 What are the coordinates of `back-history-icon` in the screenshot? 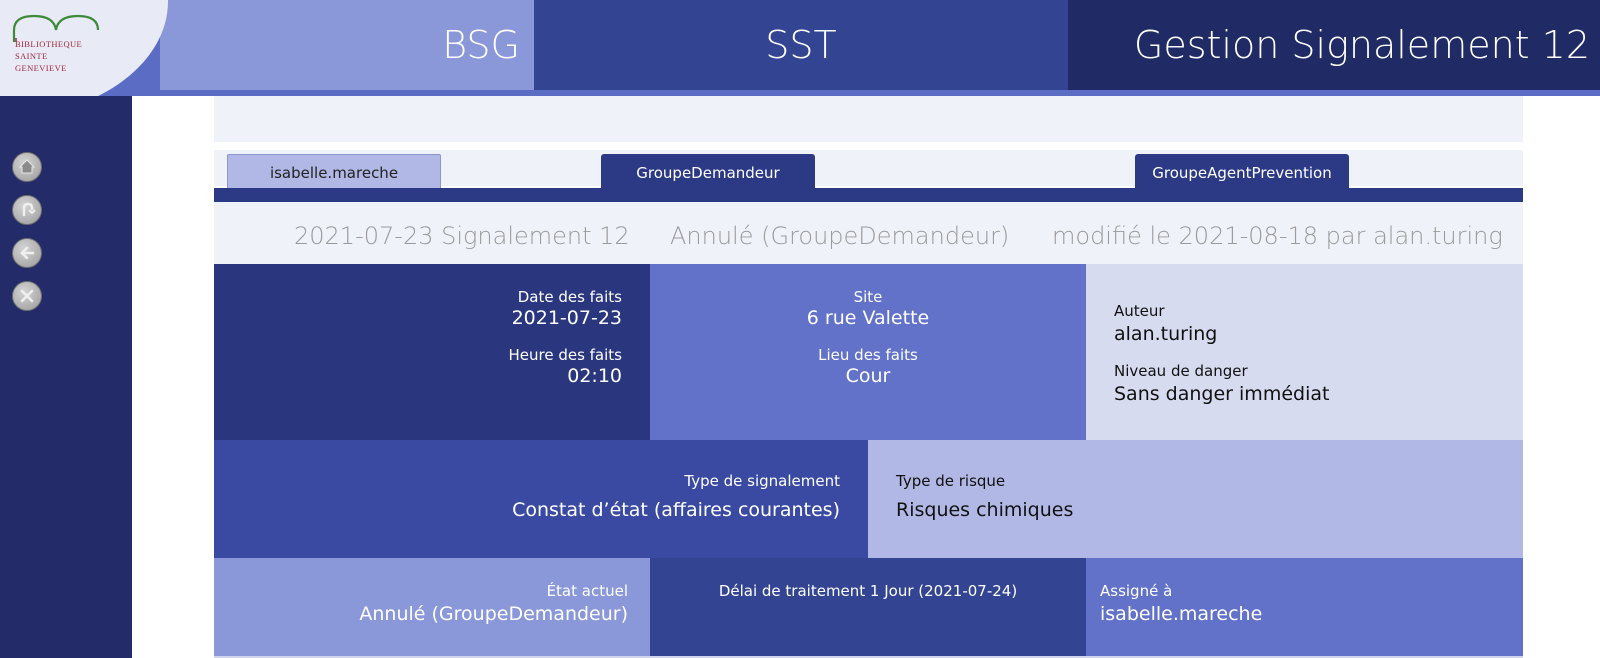 It's located at (29, 209).